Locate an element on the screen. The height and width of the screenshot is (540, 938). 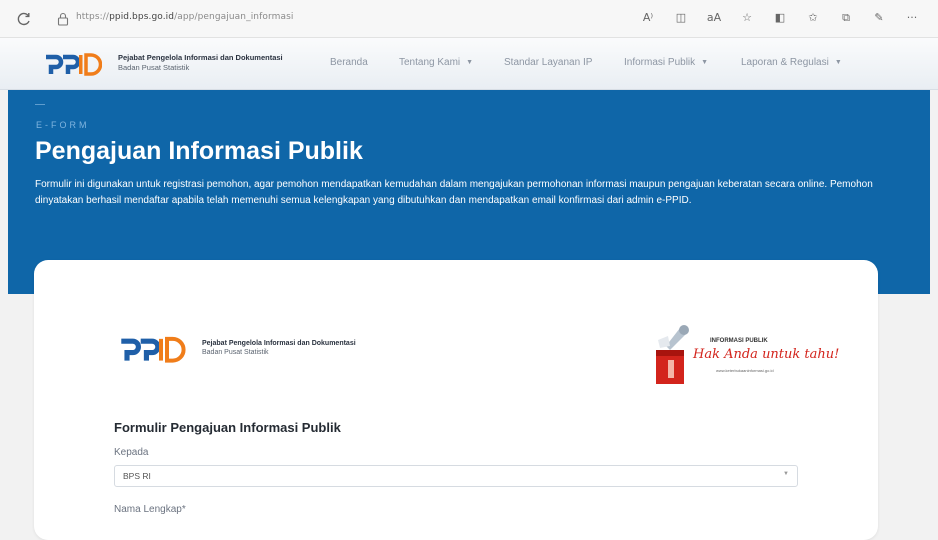
favorite-star-icon: ☆ is located at coordinates (747, 18).